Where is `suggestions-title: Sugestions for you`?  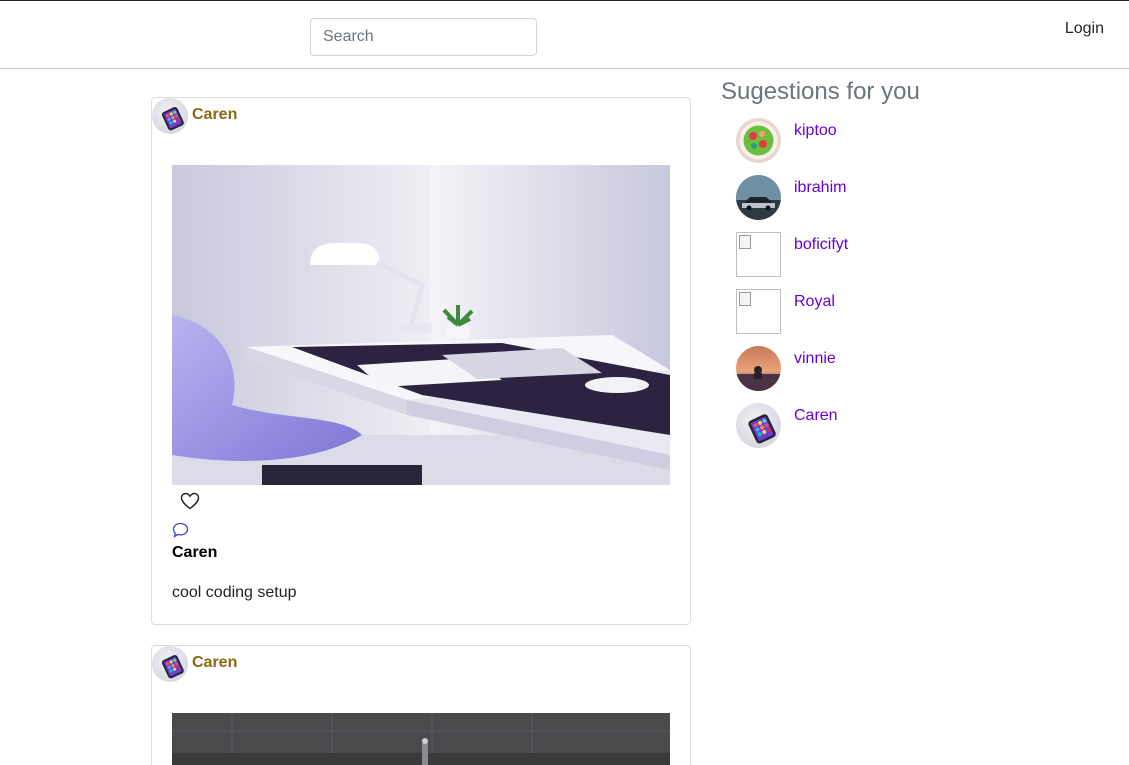 suggestions-title: Sugestions for you is located at coordinates (820, 91).